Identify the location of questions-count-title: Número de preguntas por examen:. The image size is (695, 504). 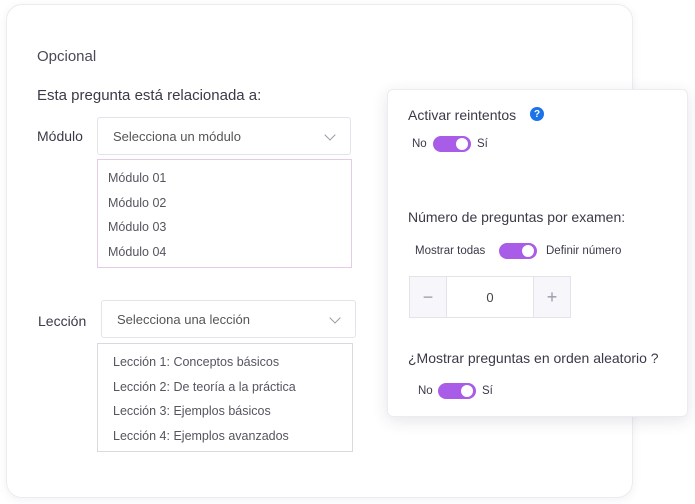
(517, 217).